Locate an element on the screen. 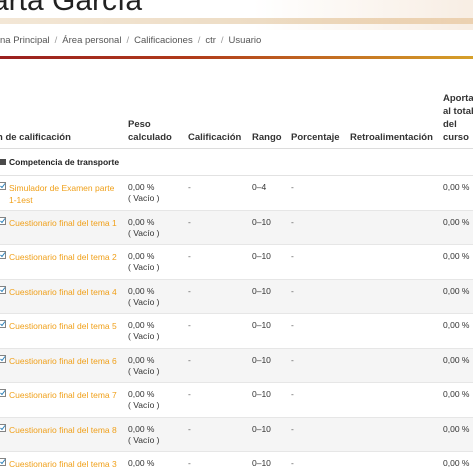 The image size is (473, 473). breadcrumb-grades: Calificaciones is located at coordinates (163, 40).